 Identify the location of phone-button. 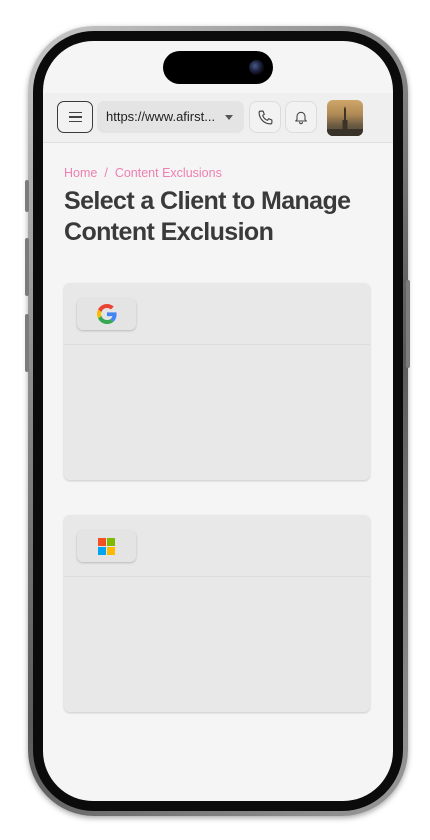
(265, 117).